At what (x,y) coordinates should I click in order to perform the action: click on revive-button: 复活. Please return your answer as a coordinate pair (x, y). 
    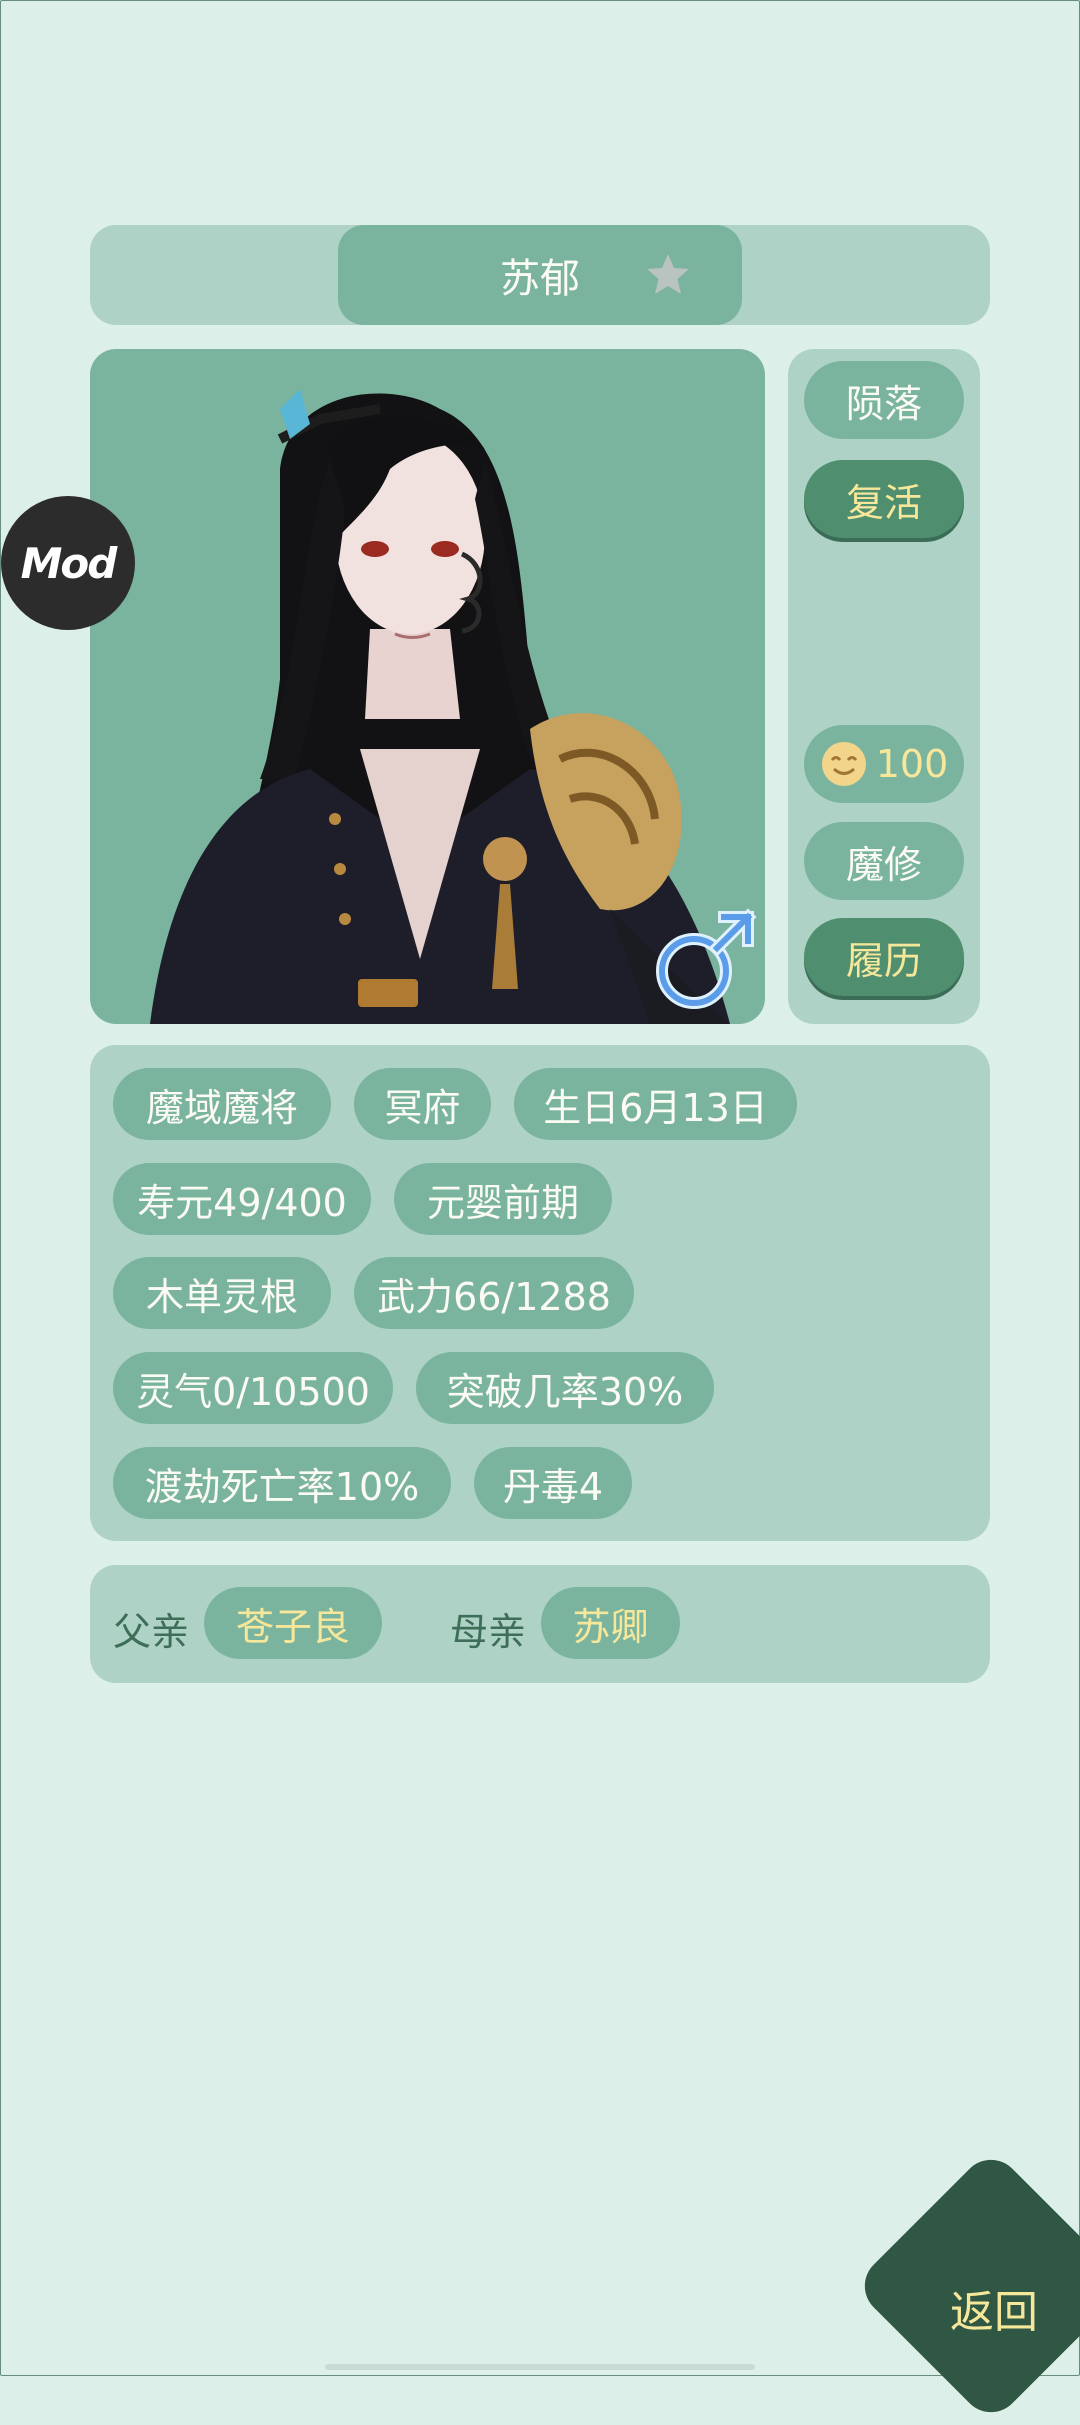
    Looking at the image, I should click on (884, 499).